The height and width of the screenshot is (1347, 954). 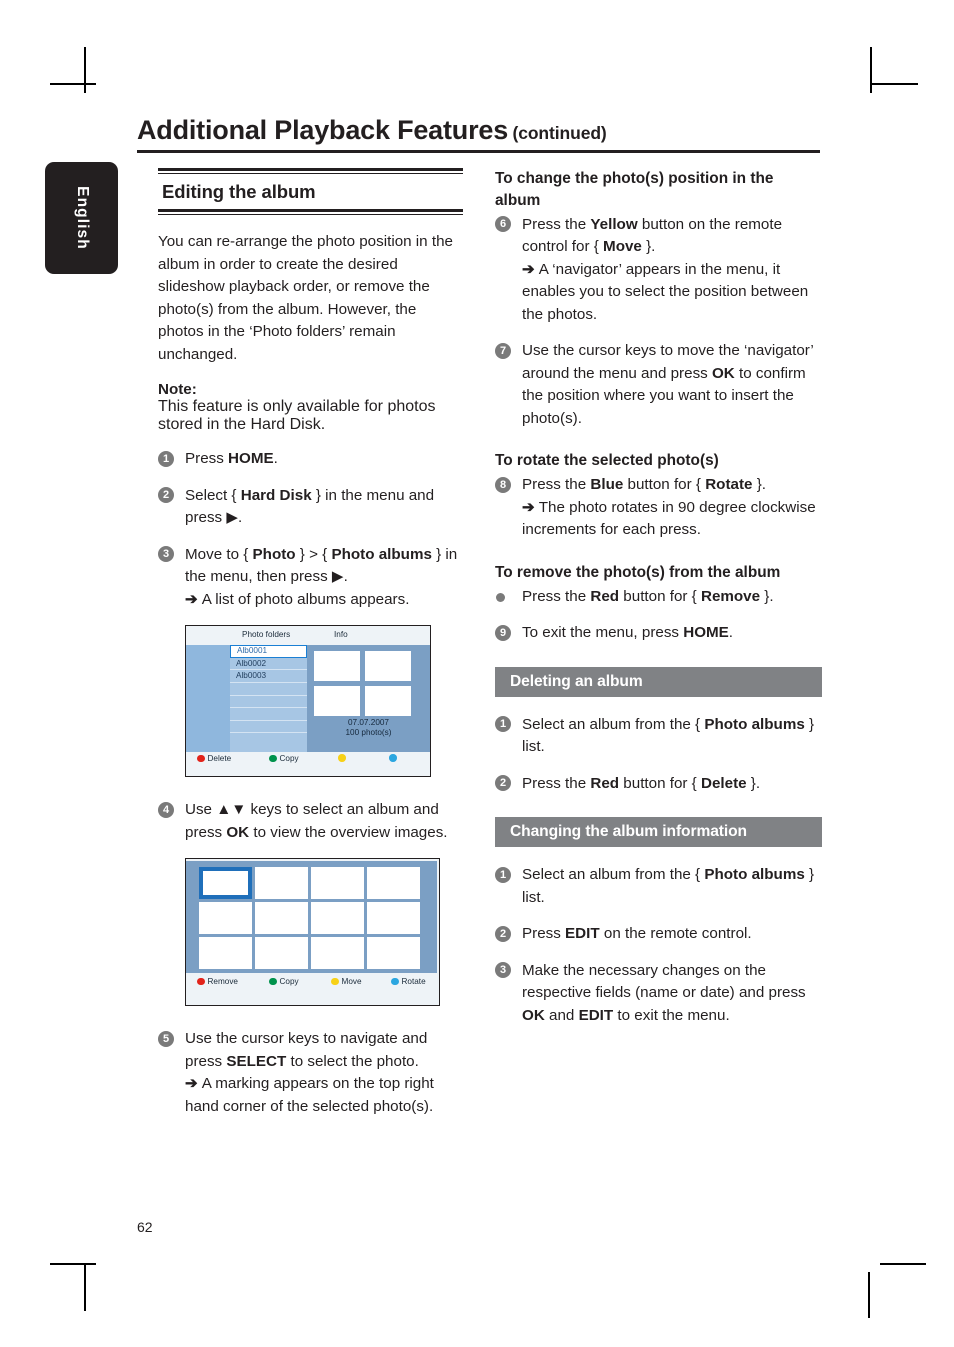 I want to click on instruction-step: Press the Red button for { Remove }., so click(x=658, y=597).